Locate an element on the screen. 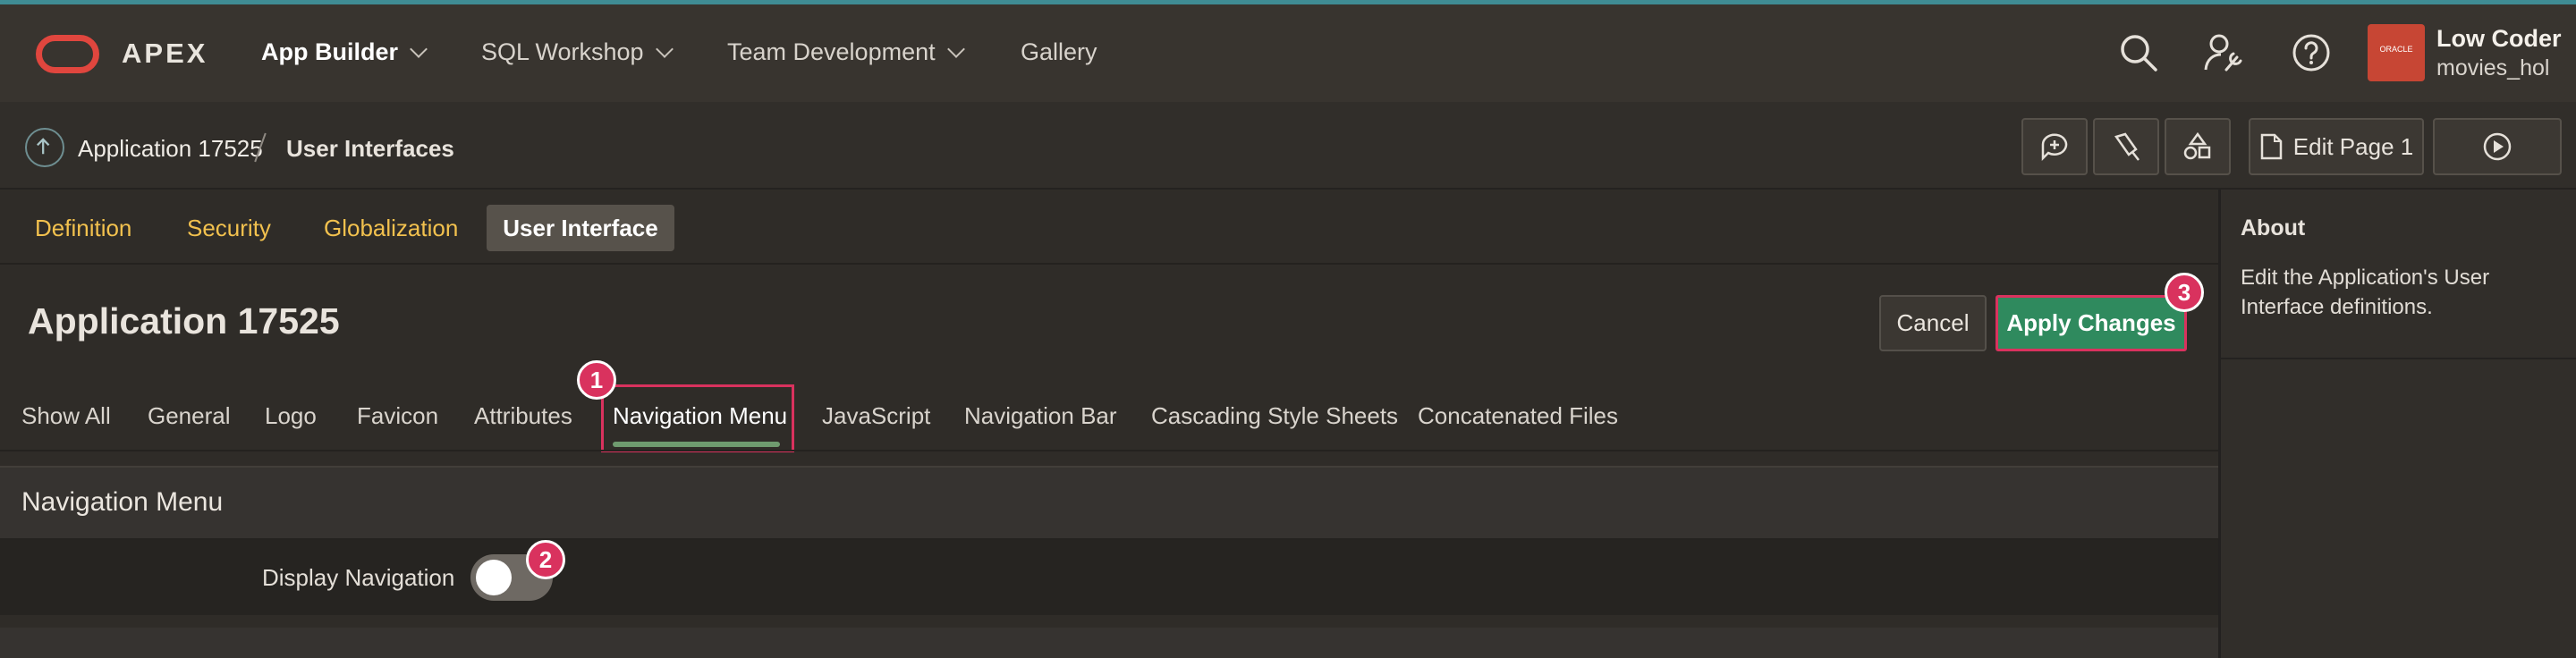  shapes-icon is located at coordinates (2197, 145).